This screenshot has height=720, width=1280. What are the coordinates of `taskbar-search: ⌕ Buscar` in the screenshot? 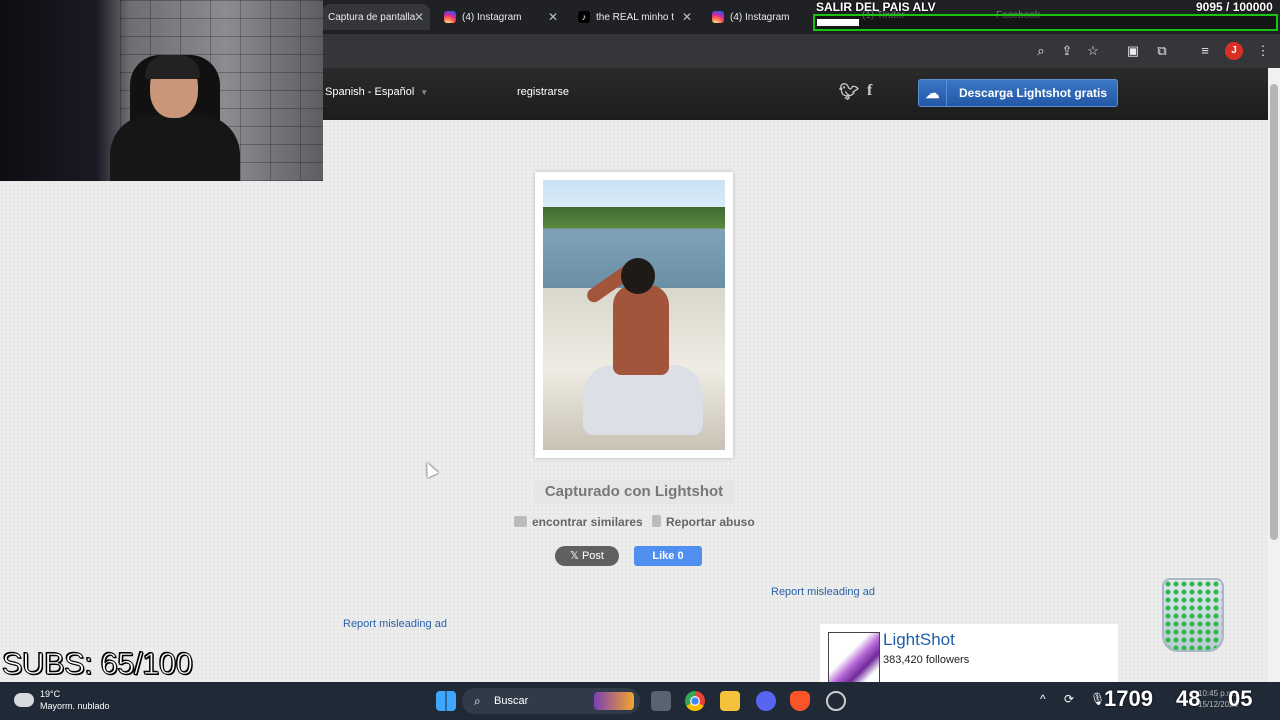 It's located at (551, 701).